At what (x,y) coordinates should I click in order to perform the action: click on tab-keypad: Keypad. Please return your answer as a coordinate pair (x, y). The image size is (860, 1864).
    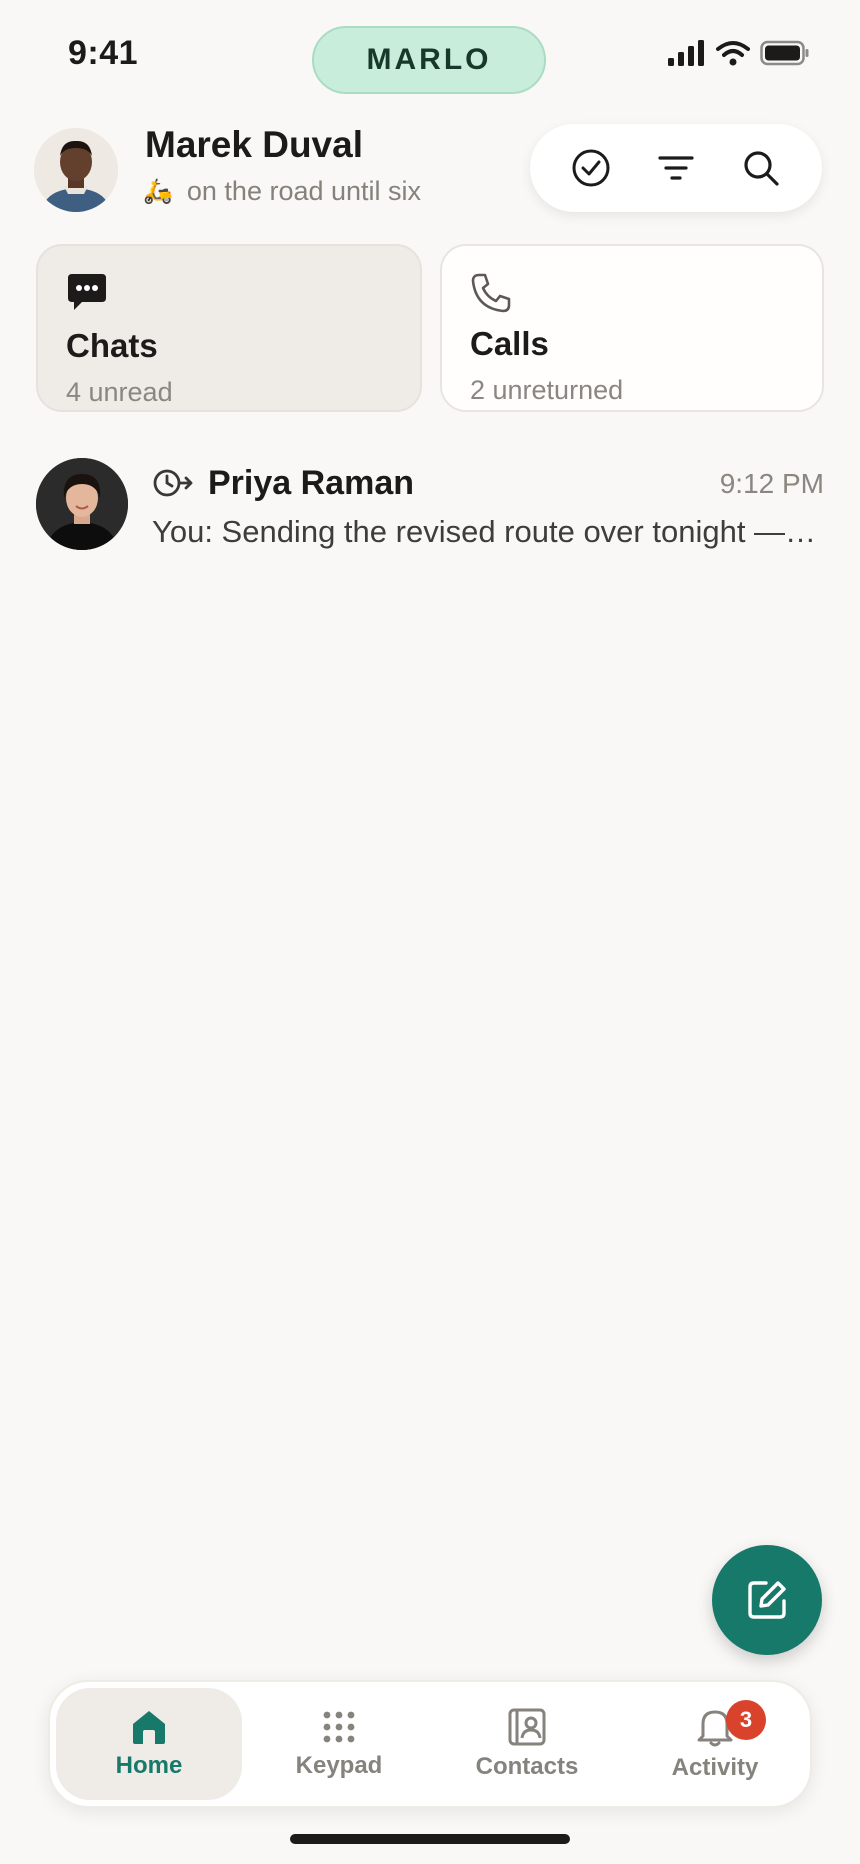
    Looking at the image, I should click on (339, 1744).